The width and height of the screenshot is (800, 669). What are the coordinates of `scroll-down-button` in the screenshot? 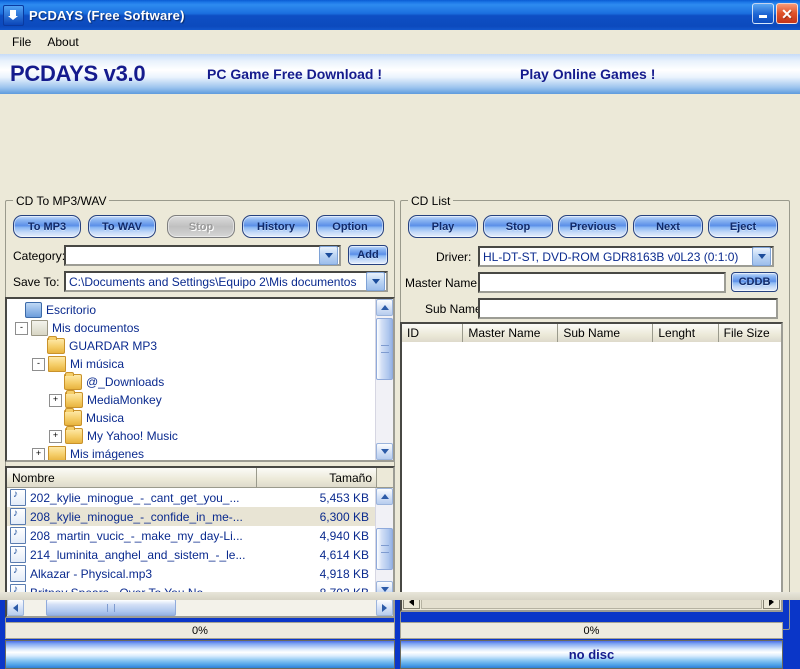 It's located at (384, 451).